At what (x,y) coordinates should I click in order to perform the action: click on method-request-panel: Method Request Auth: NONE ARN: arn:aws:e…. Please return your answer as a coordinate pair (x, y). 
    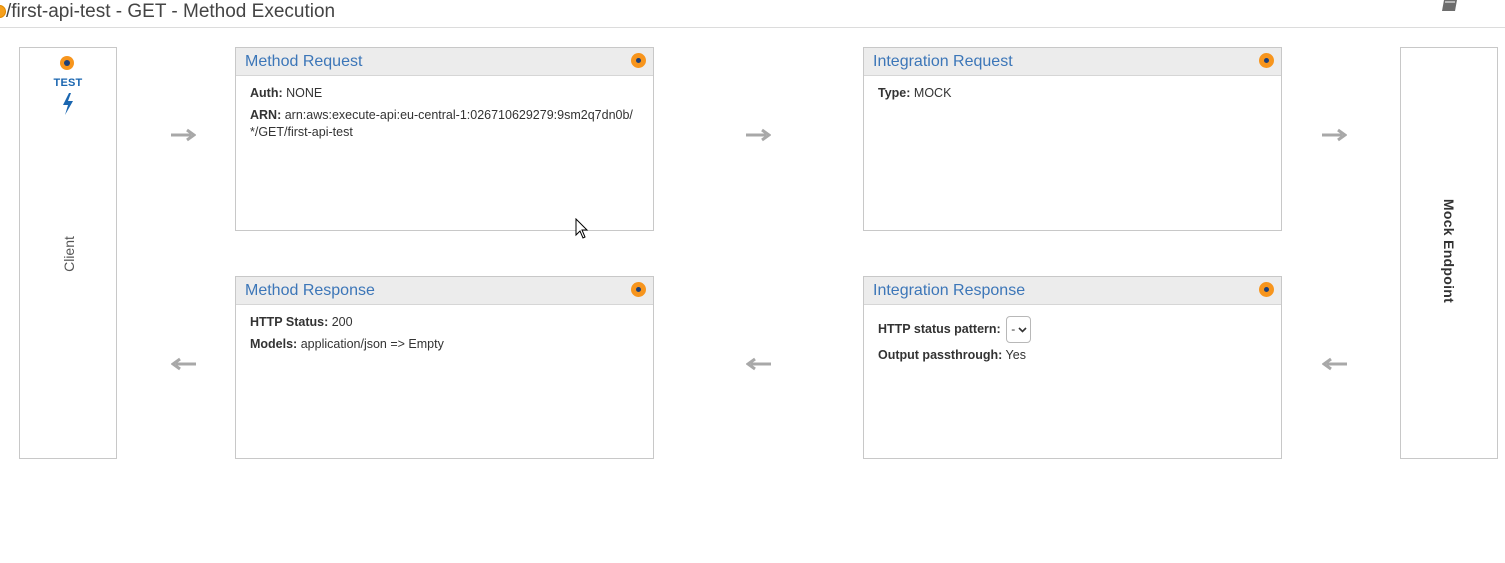
    Looking at the image, I should click on (444, 139).